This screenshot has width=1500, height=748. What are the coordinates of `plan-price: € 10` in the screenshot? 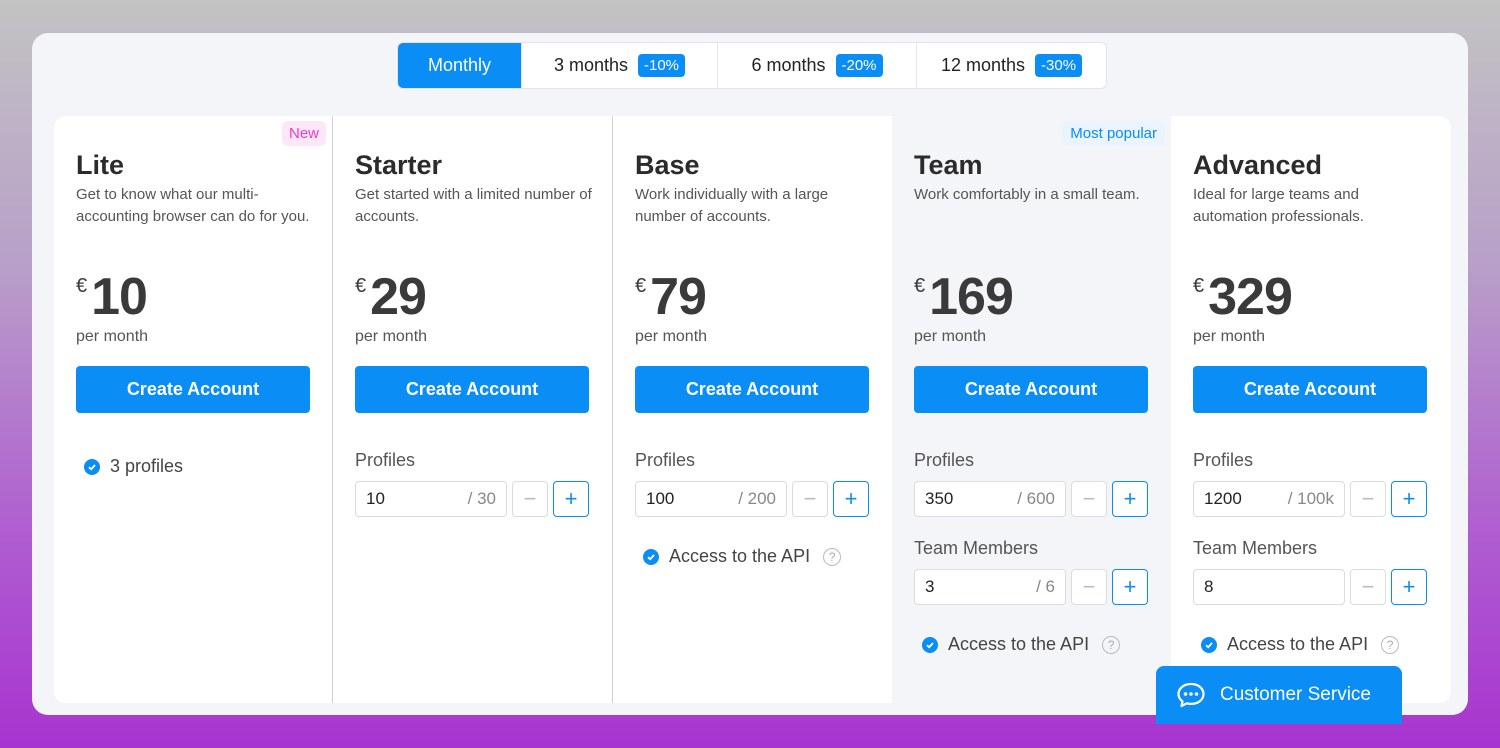 It's located at (112, 297).